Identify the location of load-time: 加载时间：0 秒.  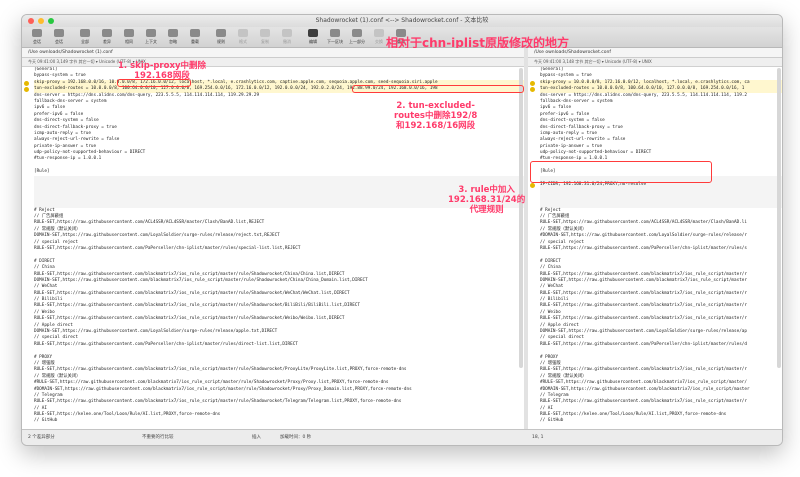
(296, 437).